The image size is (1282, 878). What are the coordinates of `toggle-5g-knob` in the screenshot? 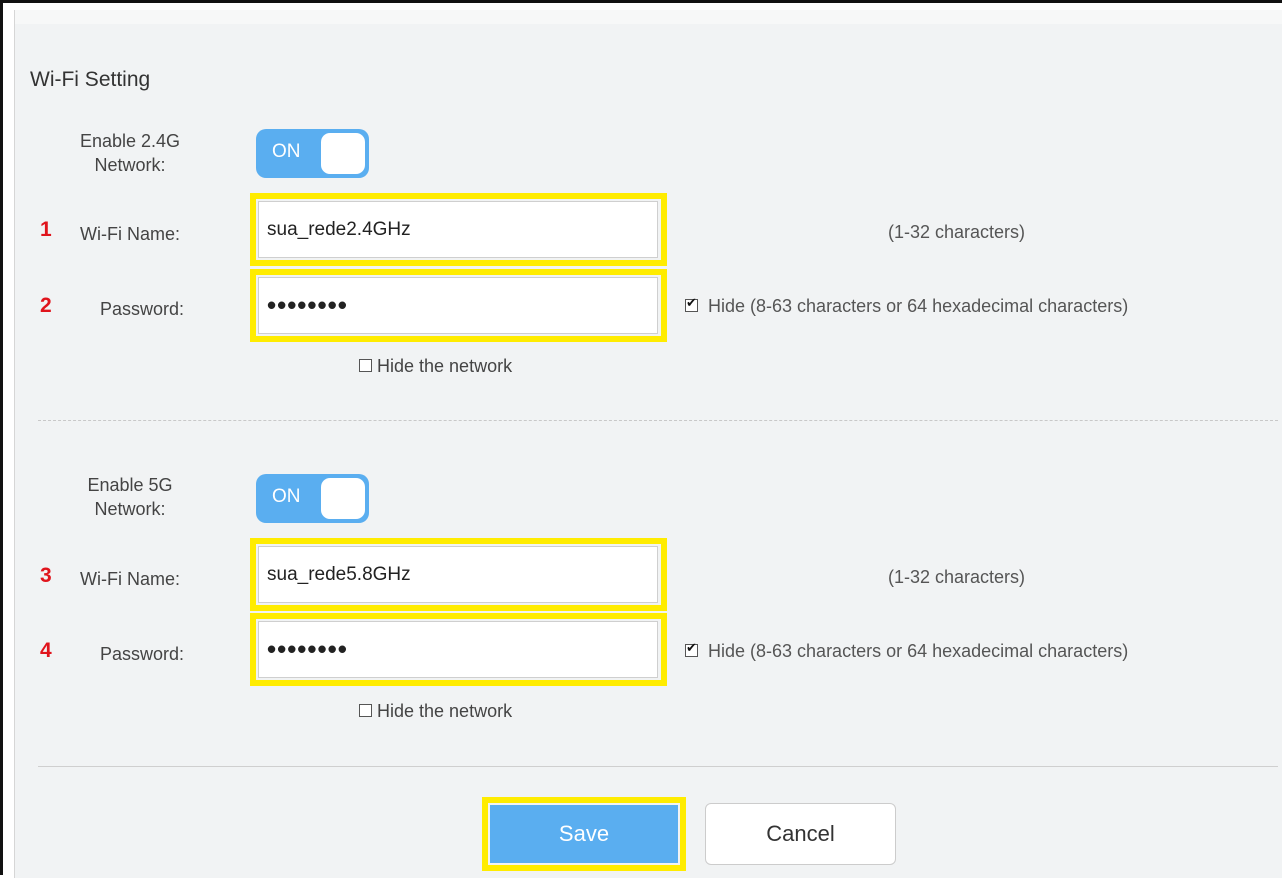 It's located at (343, 498).